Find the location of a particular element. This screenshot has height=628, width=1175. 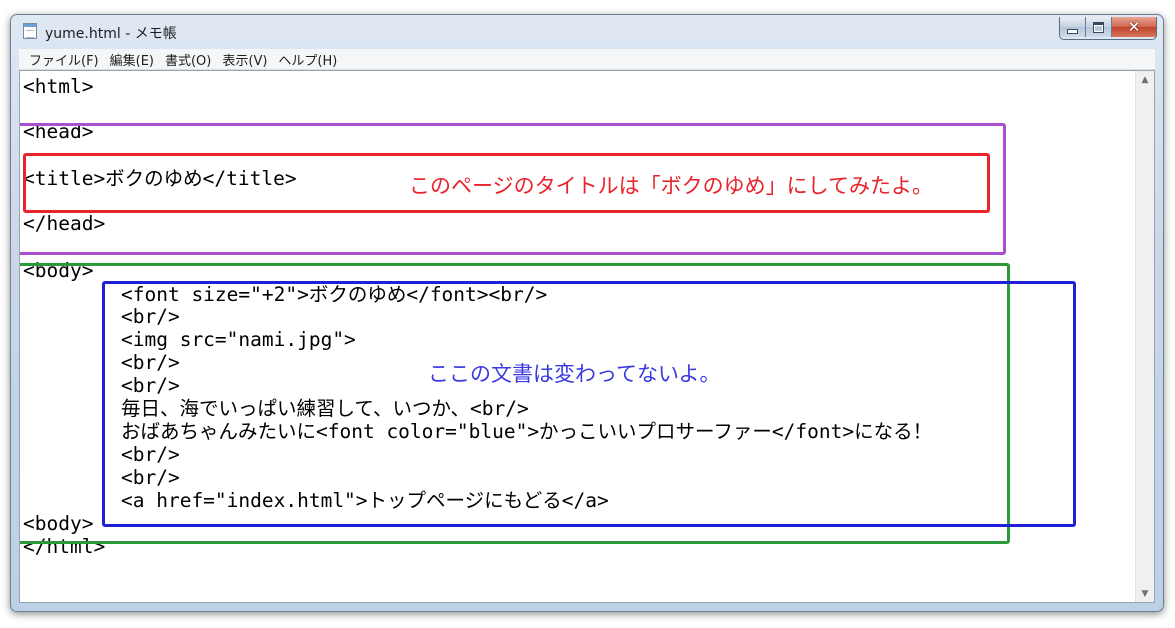

minimize-button is located at coordinates (1073, 27).